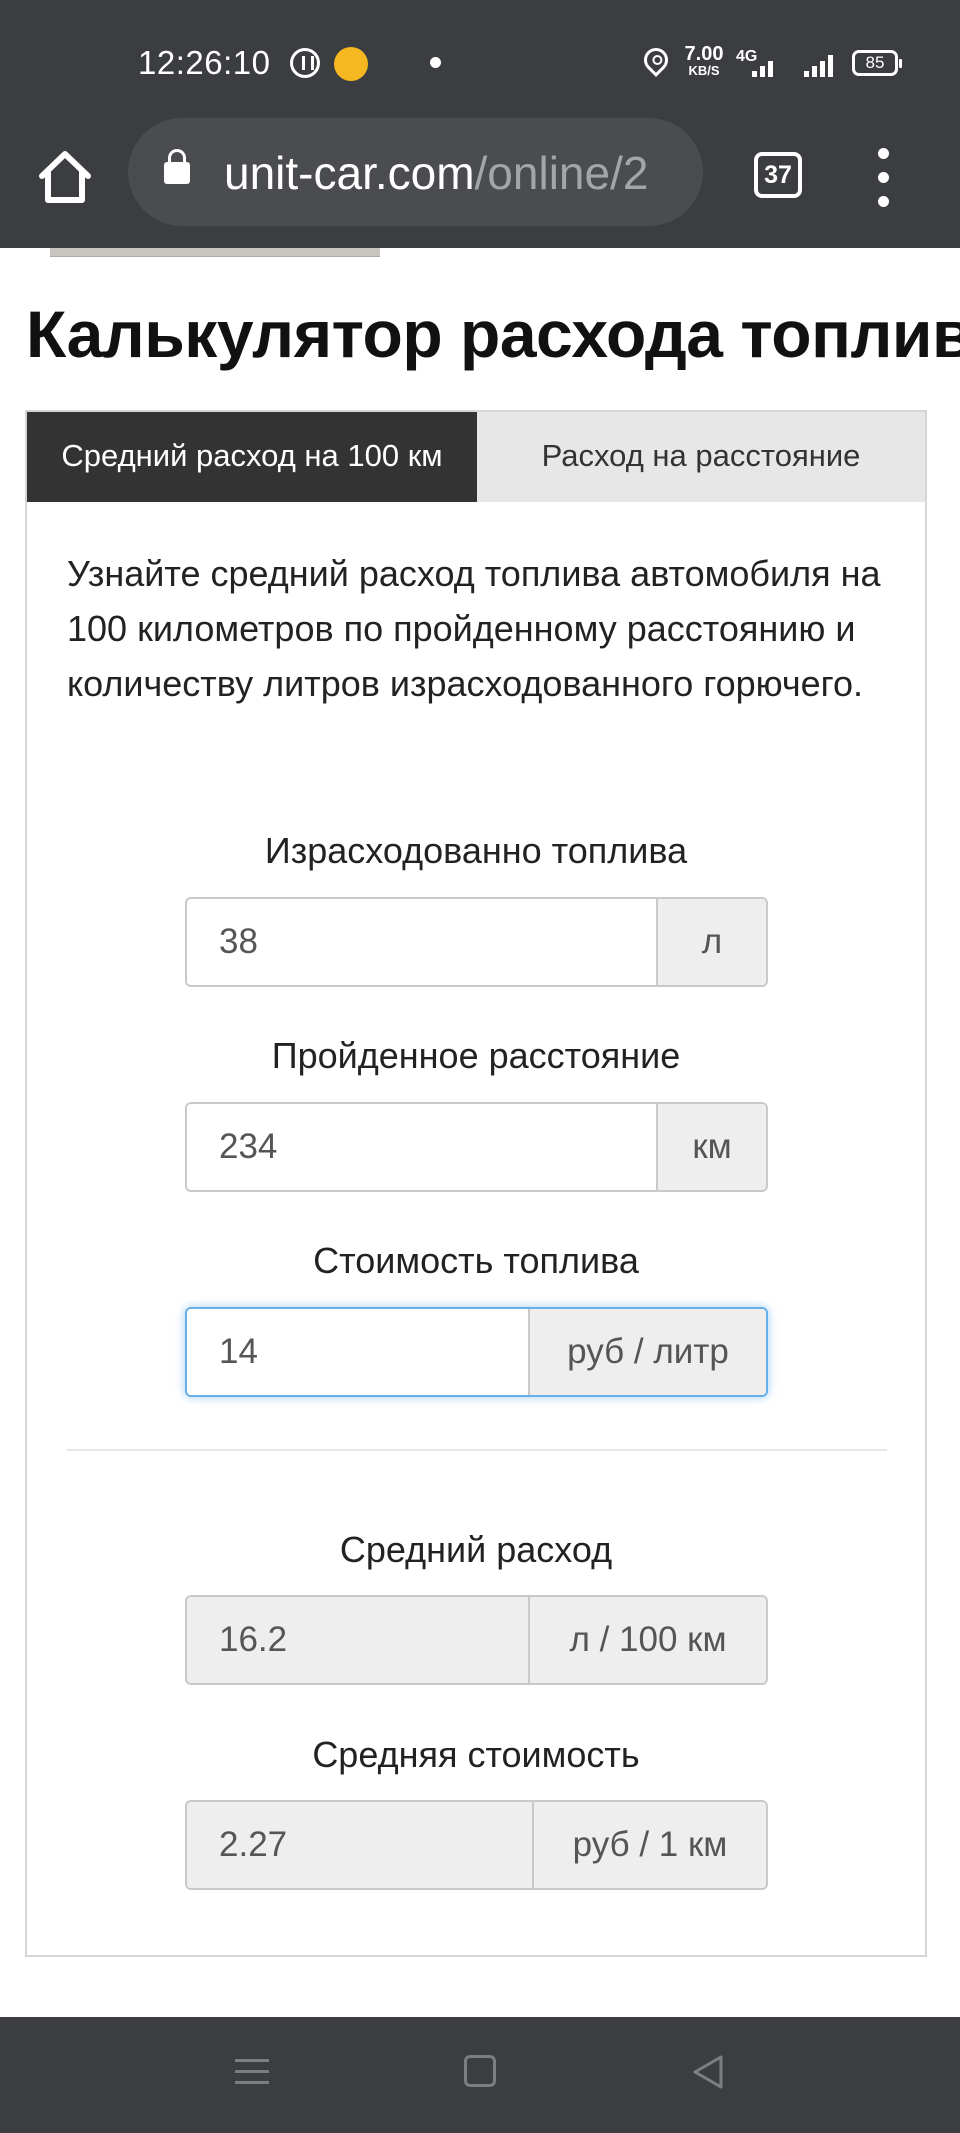 Image resolution: width=960 pixels, height=2133 pixels. What do you see at coordinates (476, 1754) in the screenshot?
I see `avg-cost-label: Средняя стоимость` at bounding box center [476, 1754].